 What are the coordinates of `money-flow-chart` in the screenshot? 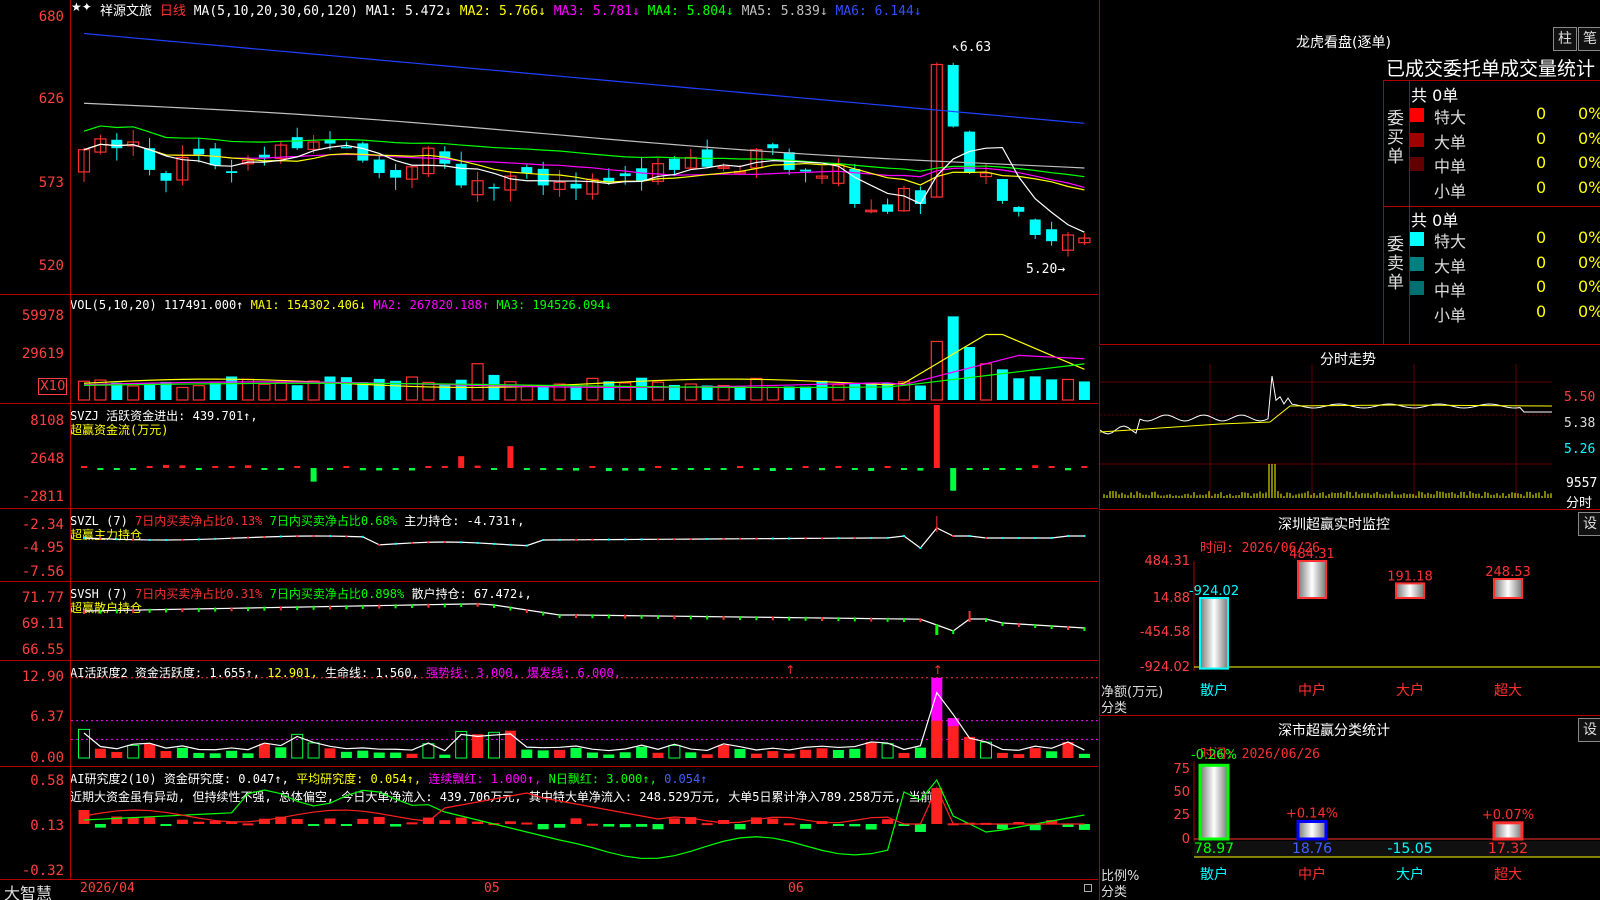 It's located at (549, 457).